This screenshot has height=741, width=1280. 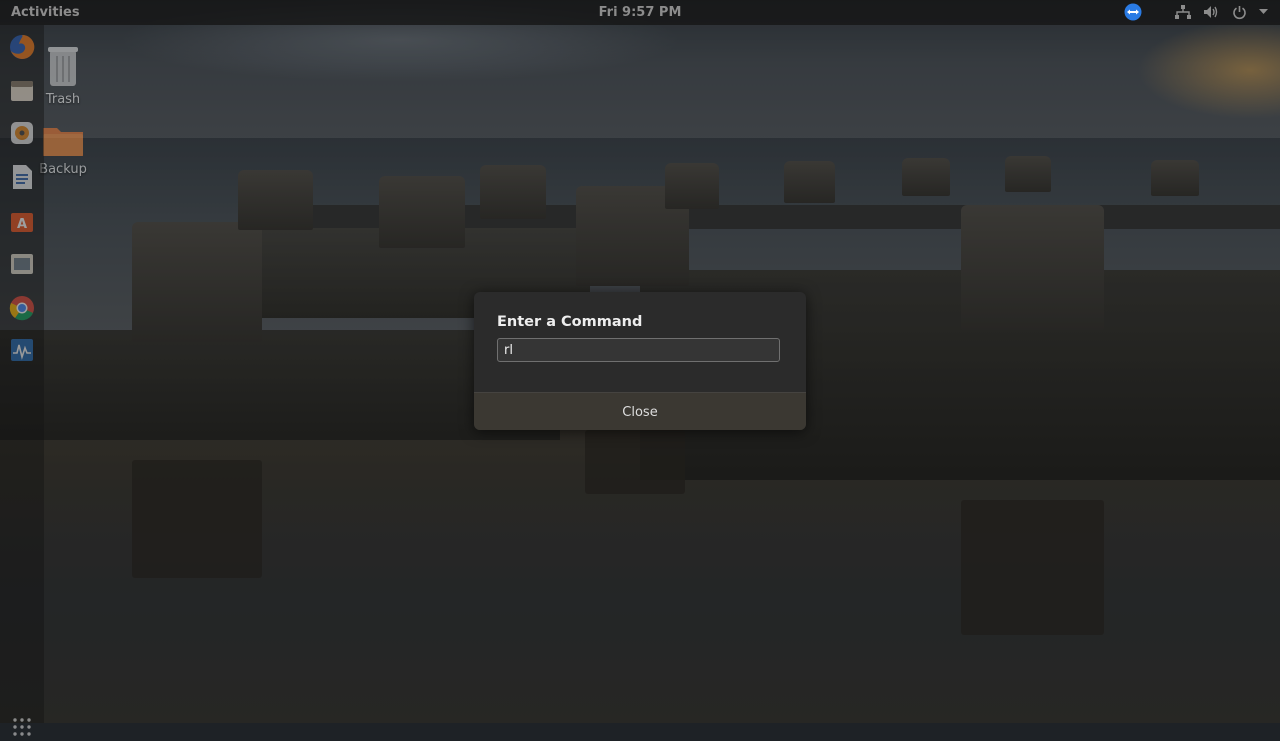 I want to click on screenshot-app-icon, so click(x=22, y=264).